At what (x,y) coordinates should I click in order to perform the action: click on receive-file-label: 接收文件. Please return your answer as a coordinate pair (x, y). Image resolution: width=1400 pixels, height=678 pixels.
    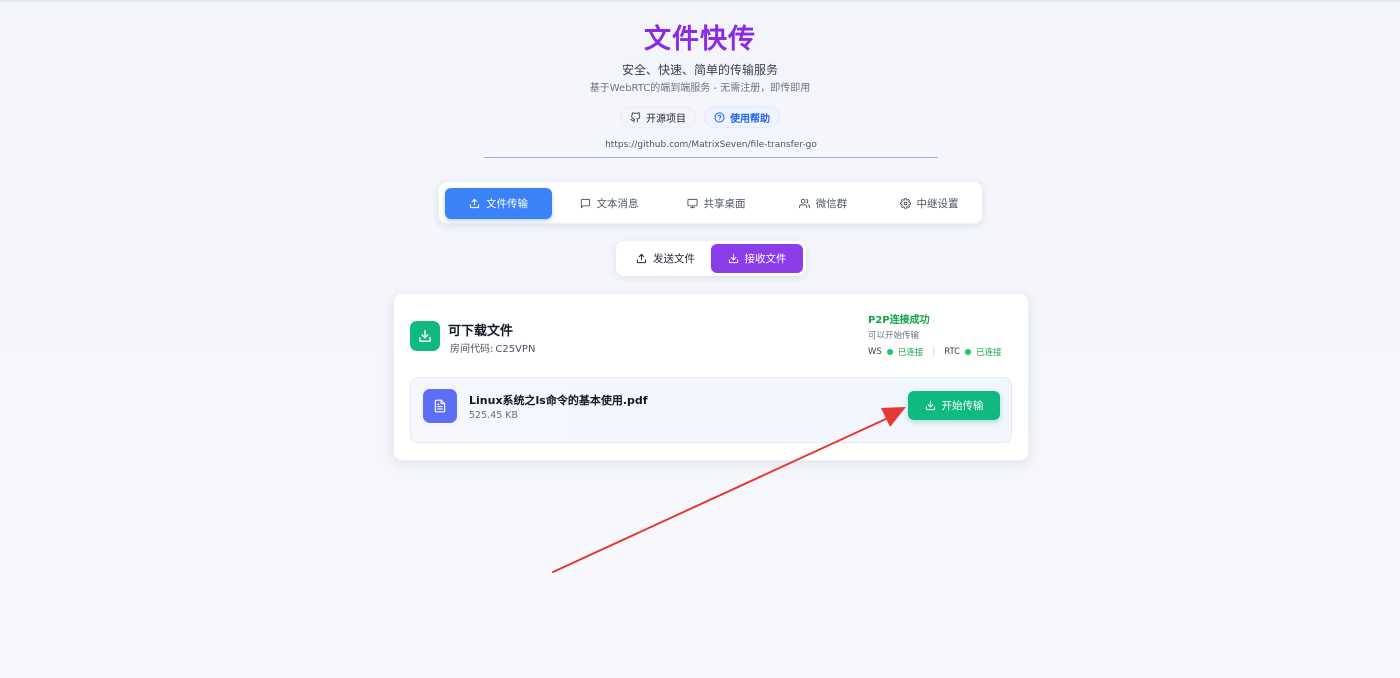
    Looking at the image, I should click on (765, 259).